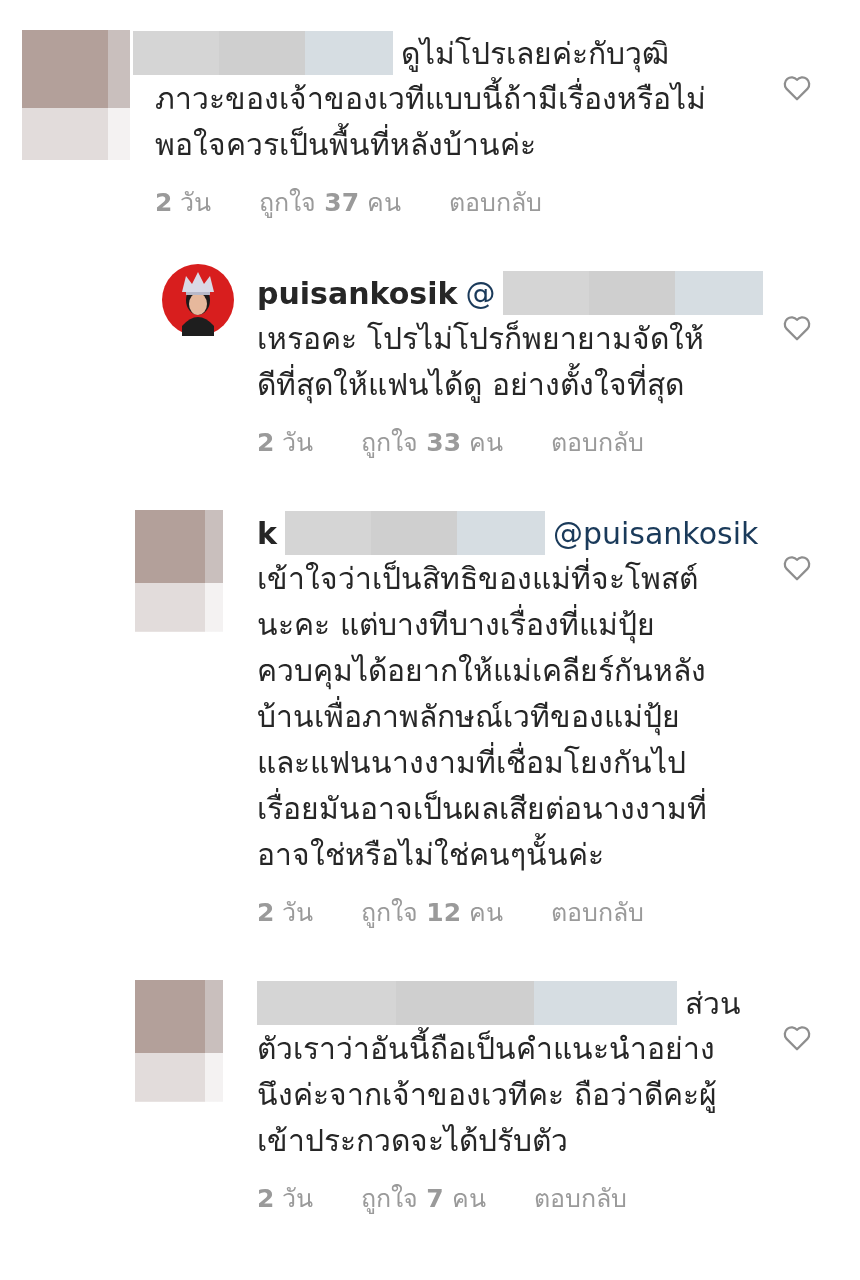 The image size is (860, 1280). I want to click on username: k, so click(267, 533).